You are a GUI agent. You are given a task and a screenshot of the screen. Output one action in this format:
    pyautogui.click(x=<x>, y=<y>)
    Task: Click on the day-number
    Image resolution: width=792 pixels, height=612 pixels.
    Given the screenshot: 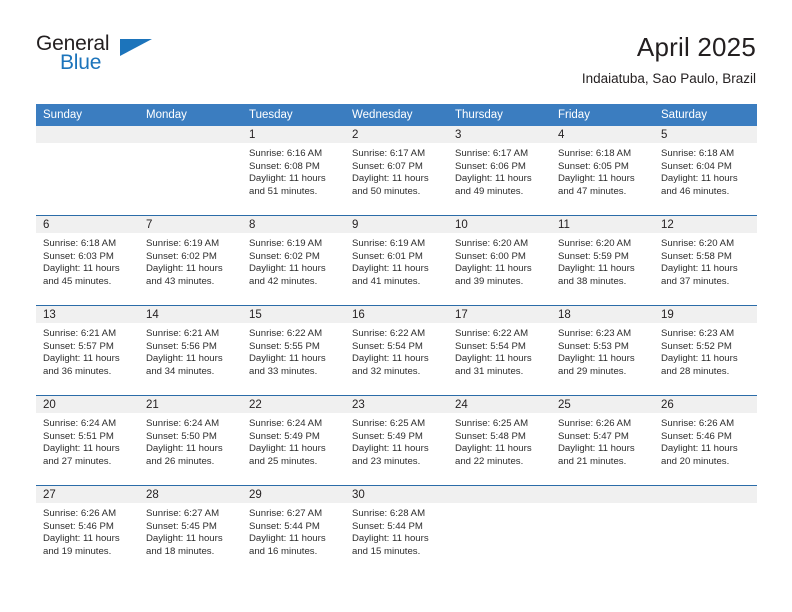 What is the action you would take?
    pyautogui.click(x=190, y=134)
    